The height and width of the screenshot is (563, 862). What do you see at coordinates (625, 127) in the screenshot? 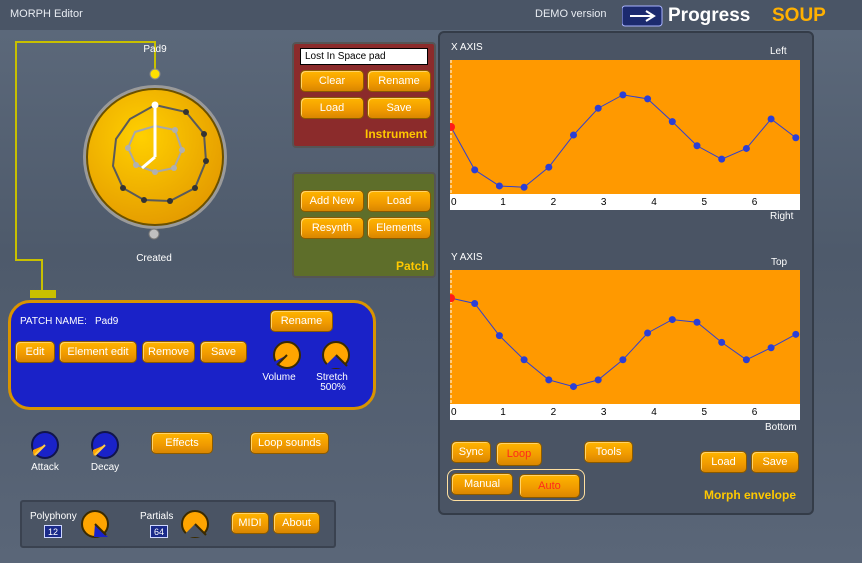
I see `x-axis-plot-area` at bounding box center [625, 127].